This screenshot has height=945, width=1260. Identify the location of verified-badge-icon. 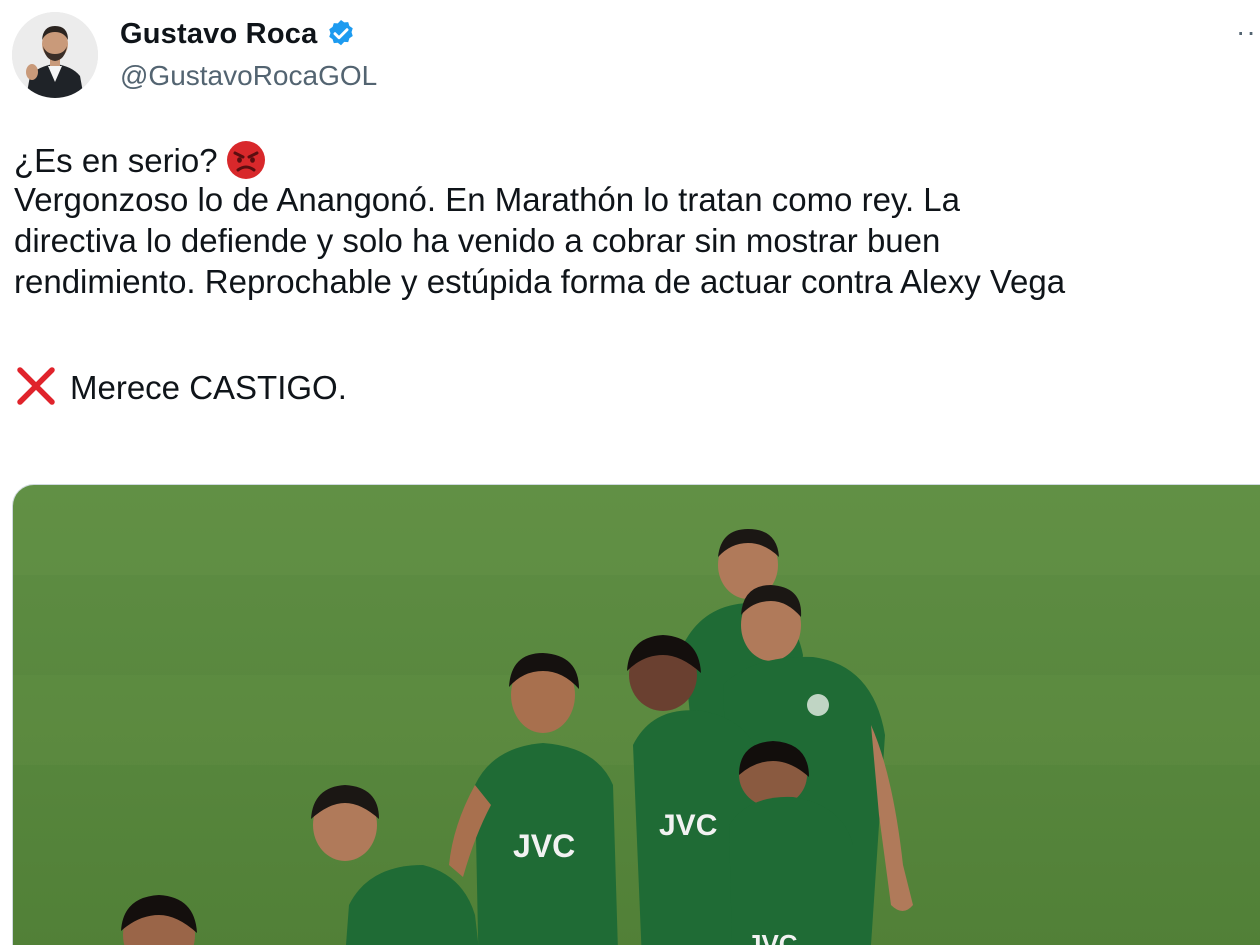
(341, 34).